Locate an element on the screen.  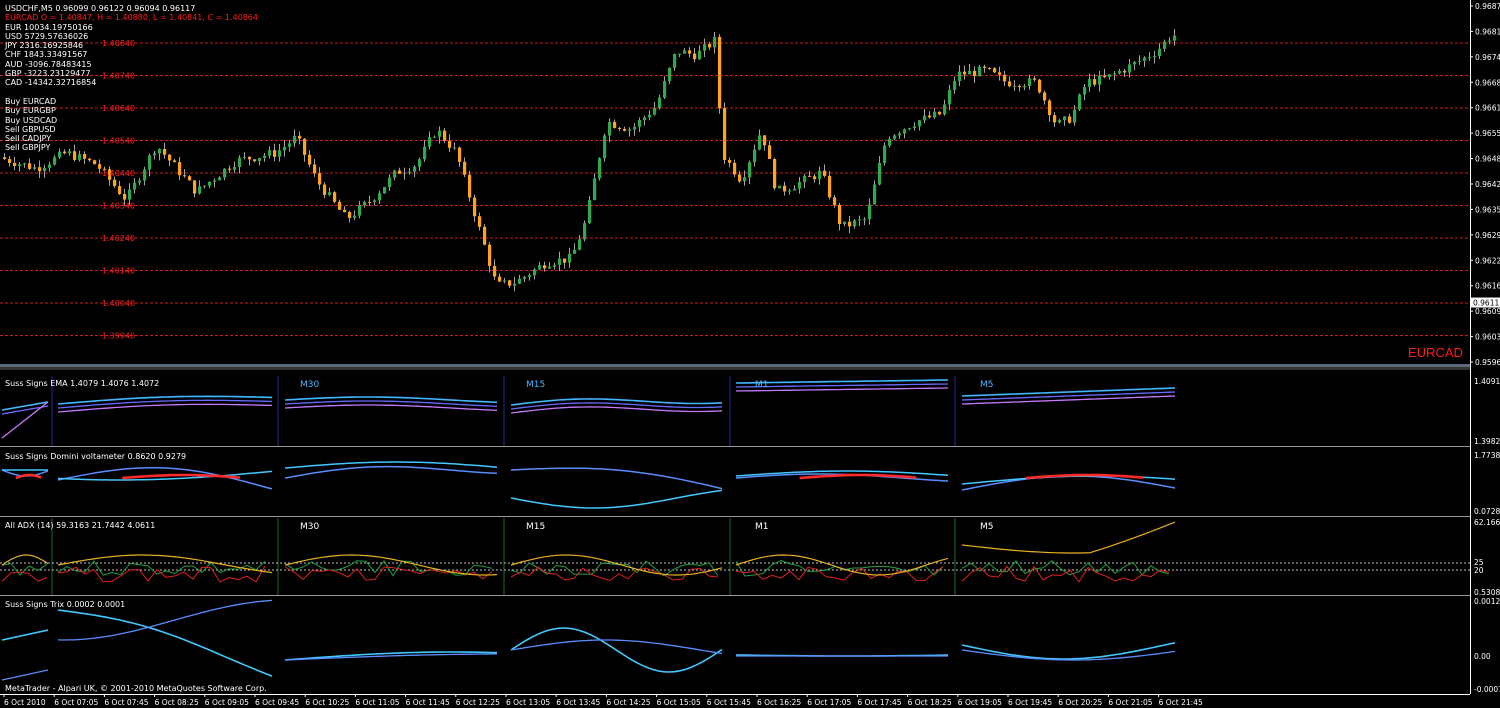
adx-line is located at coordinates (616, 565).